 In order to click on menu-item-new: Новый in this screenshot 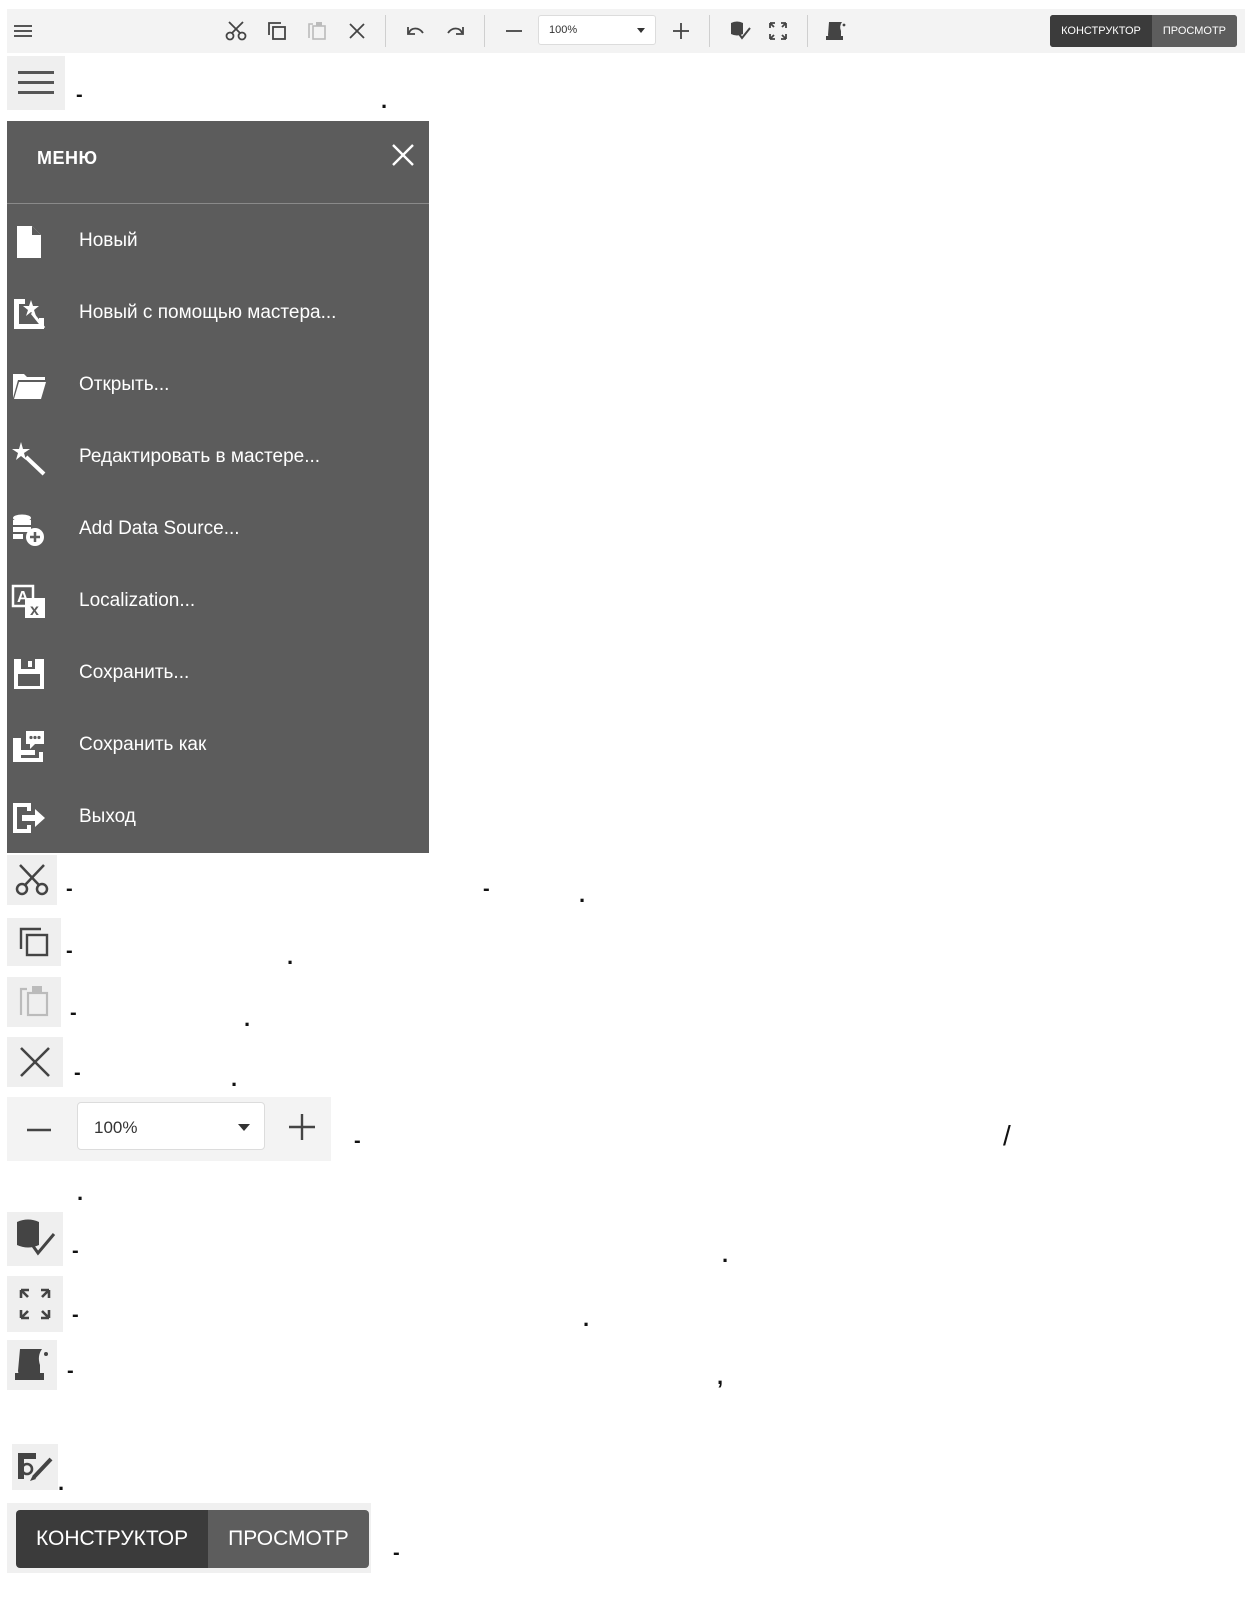, I will do `click(218, 241)`.